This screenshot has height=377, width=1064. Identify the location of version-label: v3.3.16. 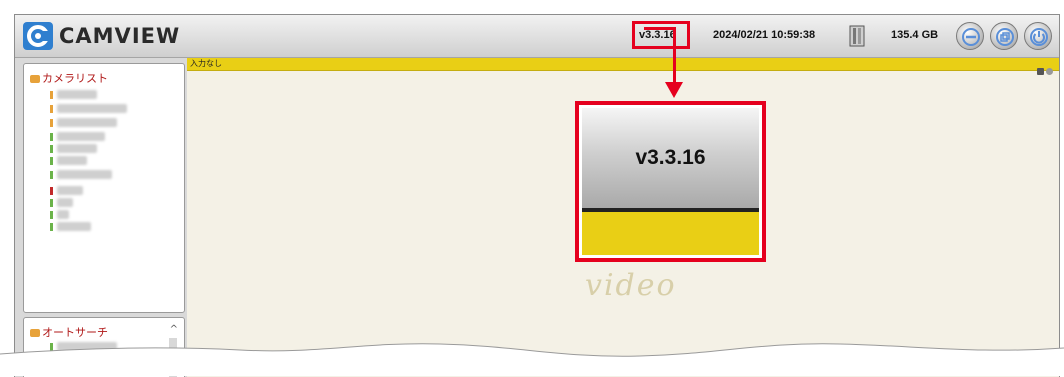
(657, 35).